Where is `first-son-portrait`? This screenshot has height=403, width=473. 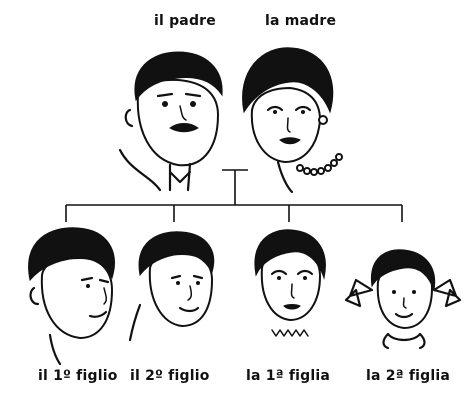
first-son-portrait is located at coordinates (71, 296).